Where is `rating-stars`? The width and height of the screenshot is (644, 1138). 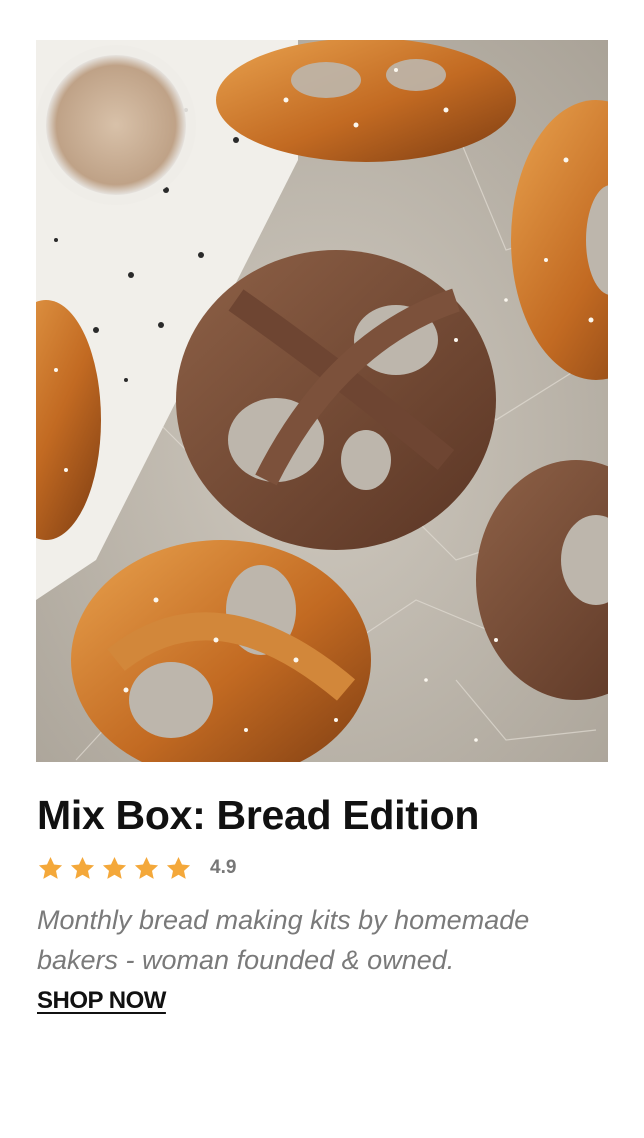
rating-stars is located at coordinates (117, 868).